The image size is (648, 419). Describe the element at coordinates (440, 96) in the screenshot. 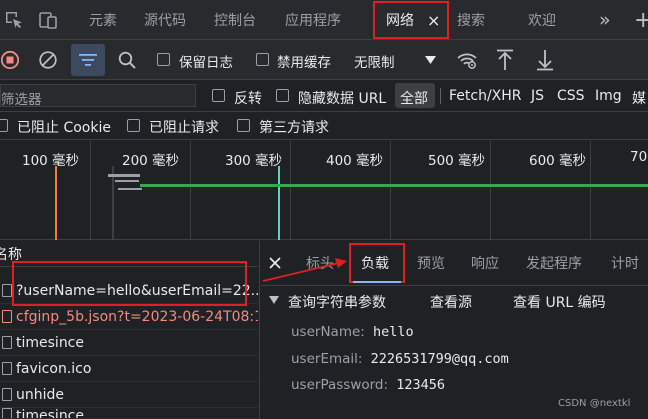

I see `divider` at that location.